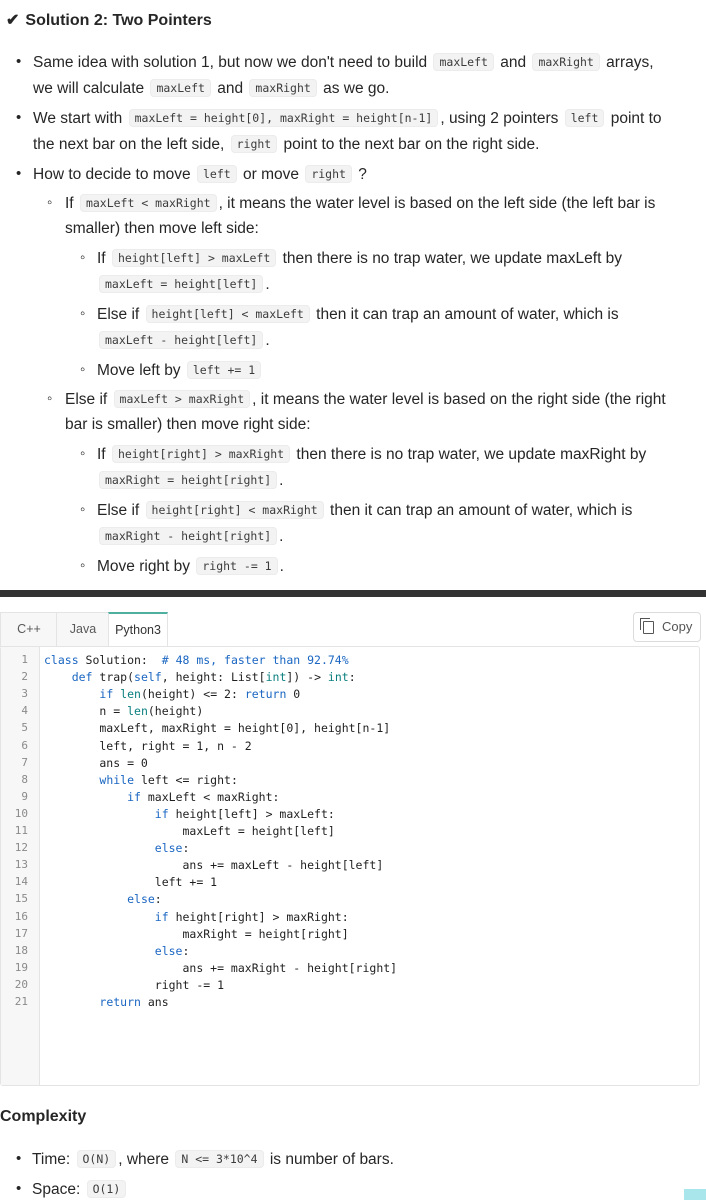  Describe the element at coordinates (636, 118) in the screenshot. I see `text: point to` at that location.